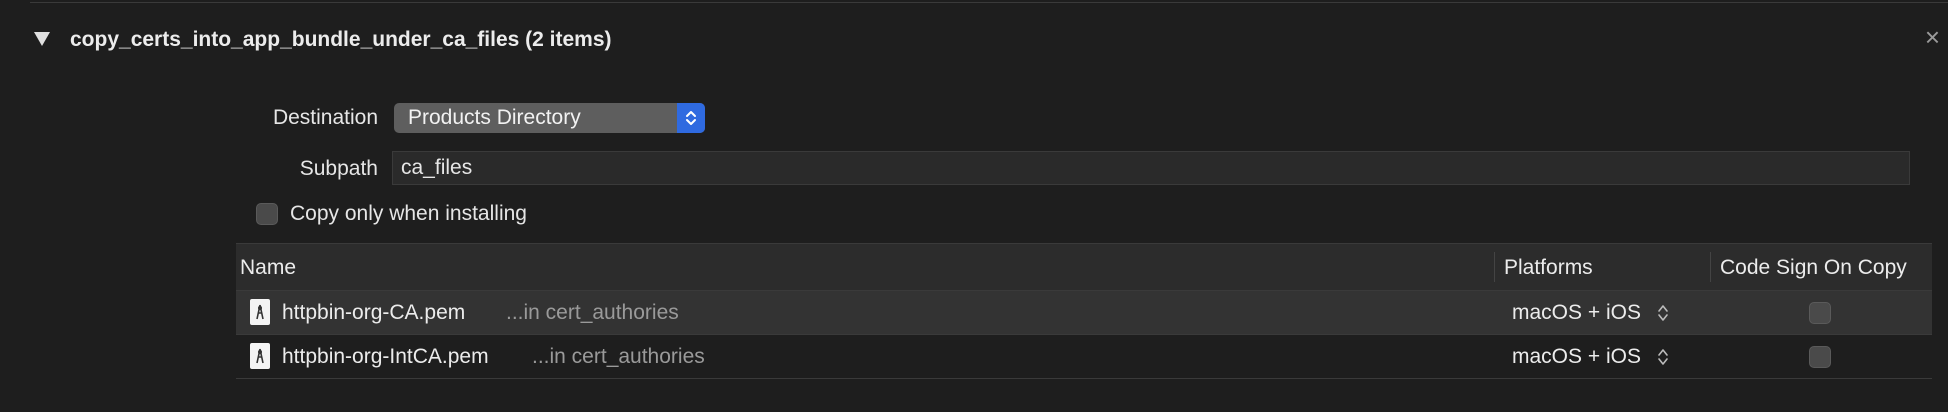 The height and width of the screenshot is (412, 1948). I want to click on destination-label: Destination, so click(325, 117).